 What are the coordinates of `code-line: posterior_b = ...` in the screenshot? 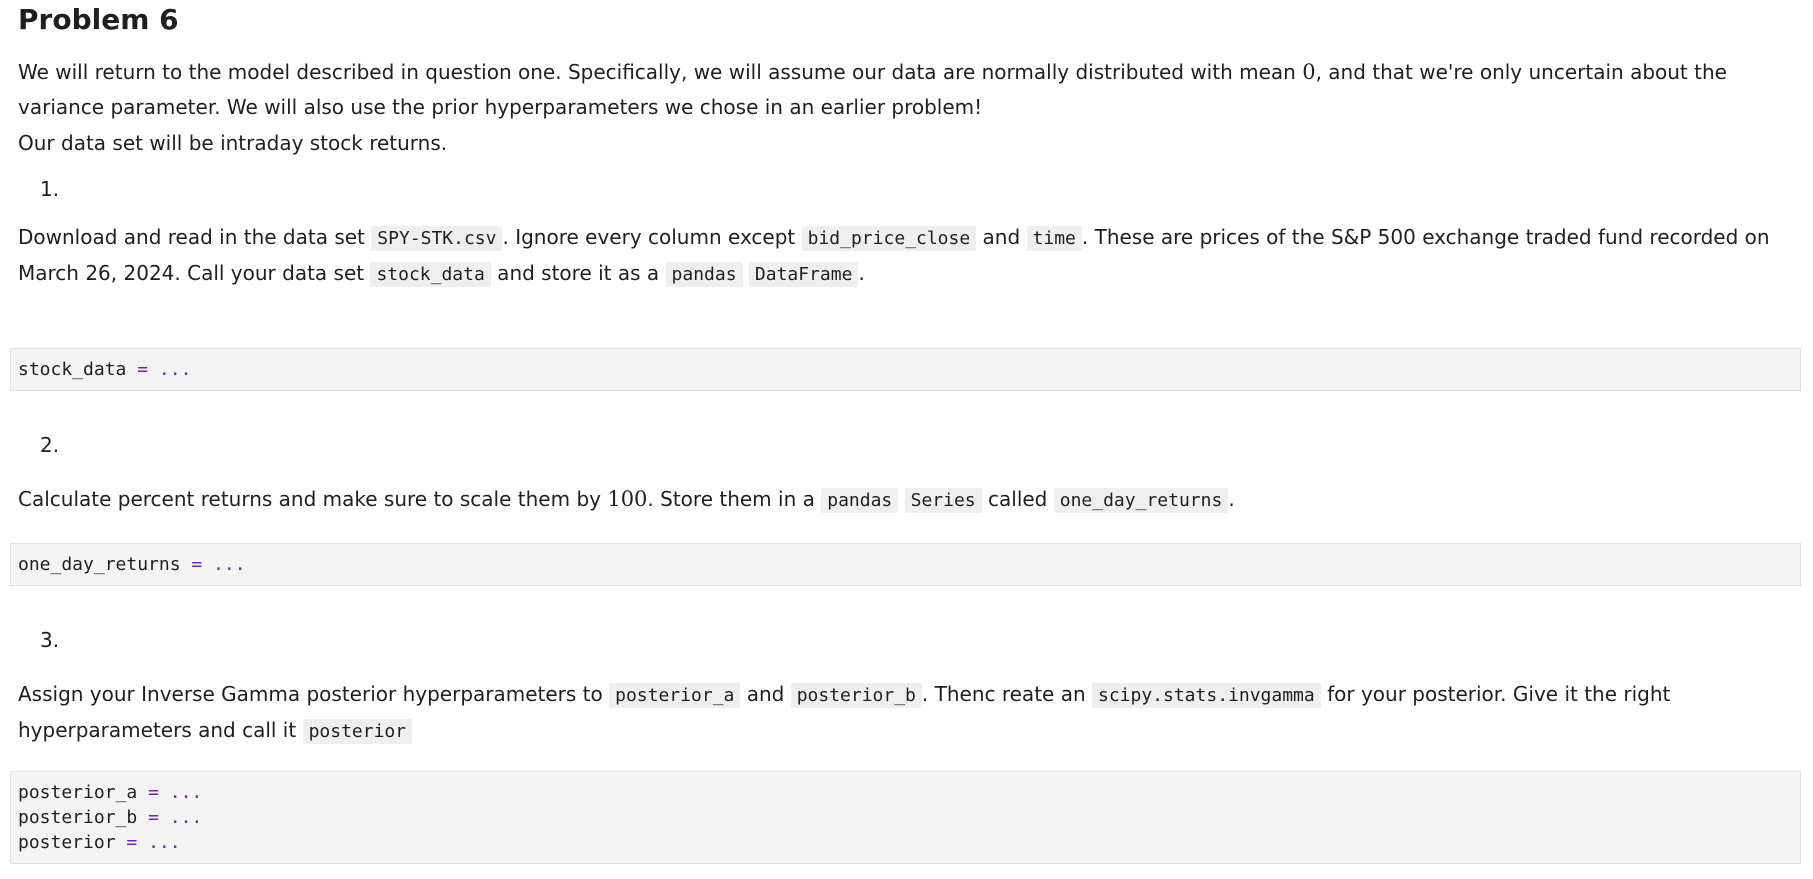 It's located at (905, 817).